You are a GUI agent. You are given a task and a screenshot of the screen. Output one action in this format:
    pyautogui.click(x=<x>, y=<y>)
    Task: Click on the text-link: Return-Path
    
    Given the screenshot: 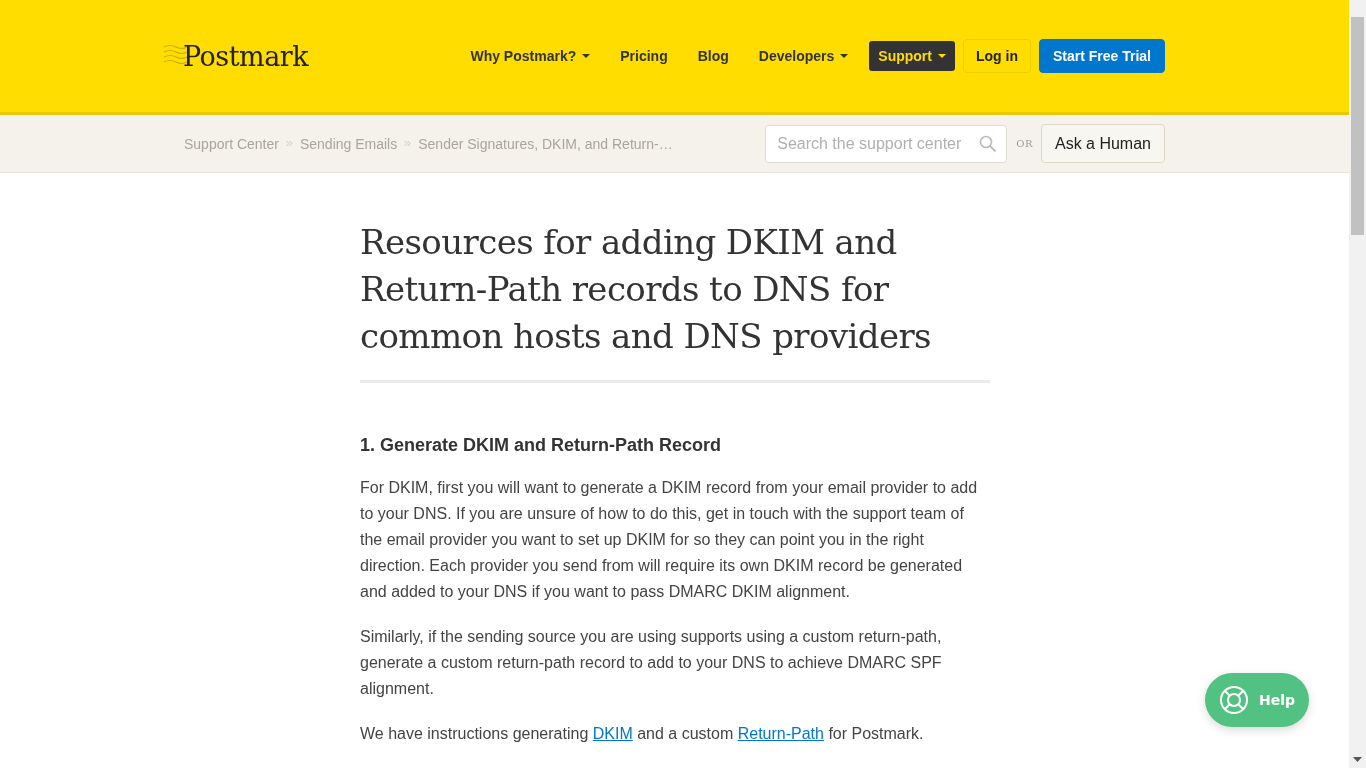 What is the action you would take?
    pyautogui.click(x=780, y=733)
    